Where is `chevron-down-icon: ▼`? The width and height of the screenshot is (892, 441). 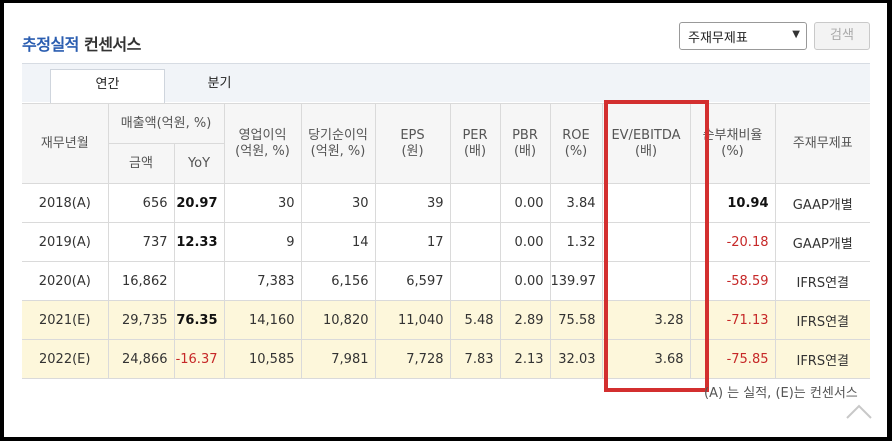 chevron-down-icon: ▼ is located at coordinates (796, 34).